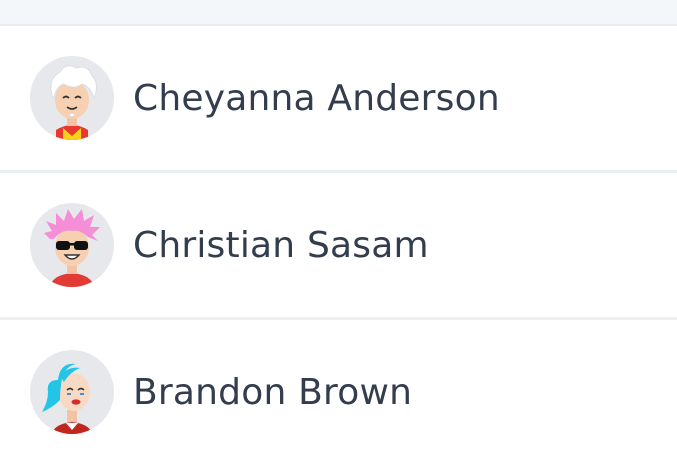  Describe the element at coordinates (273, 392) in the screenshot. I see `contact-name: Brandon Brown` at that location.